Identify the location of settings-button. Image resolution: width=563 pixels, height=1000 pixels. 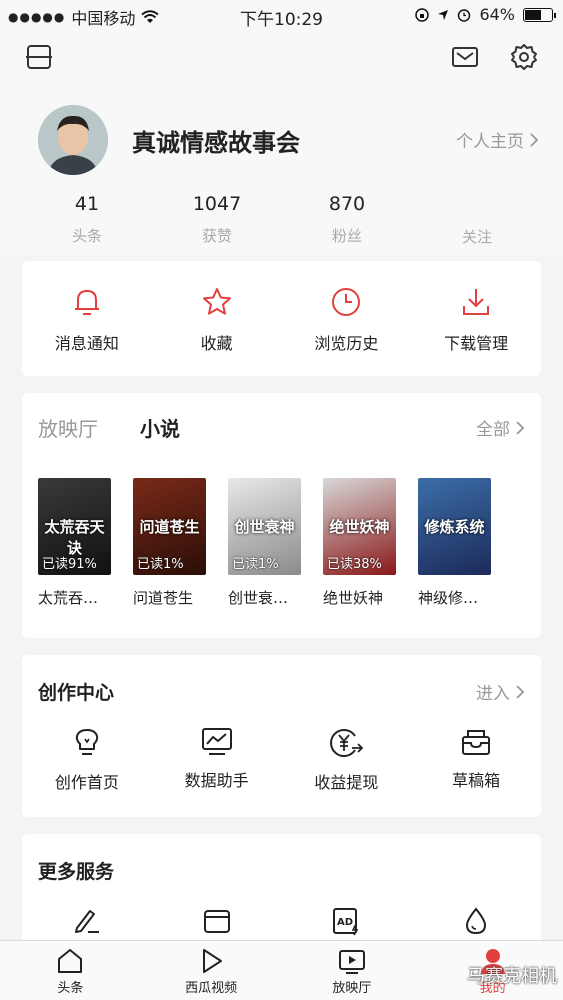
(524, 57).